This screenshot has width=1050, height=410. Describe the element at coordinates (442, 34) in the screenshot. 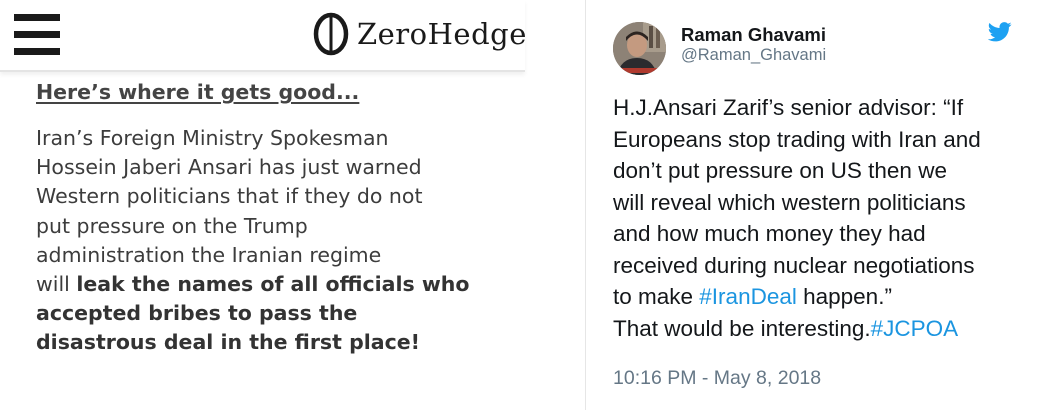

I see `site-name: ZeroHedge` at that location.